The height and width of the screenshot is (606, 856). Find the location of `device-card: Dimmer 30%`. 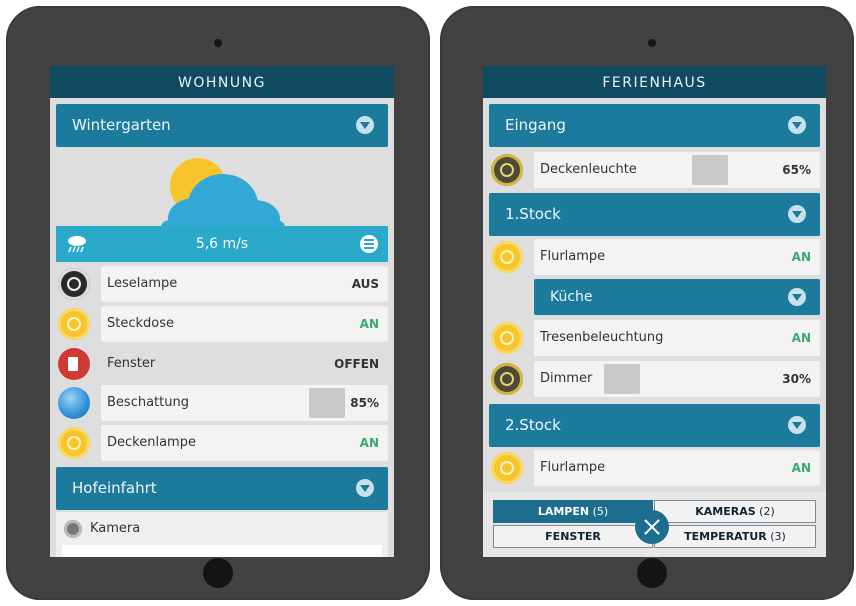

device-card: Dimmer 30% is located at coordinates (677, 379).